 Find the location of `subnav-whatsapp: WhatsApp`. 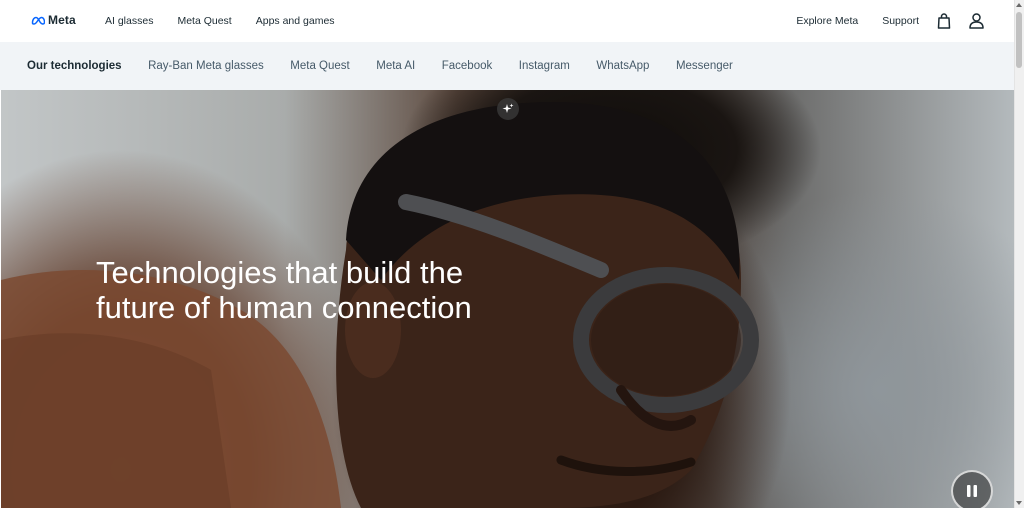

subnav-whatsapp: WhatsApp is located at coordinates (622, 66).